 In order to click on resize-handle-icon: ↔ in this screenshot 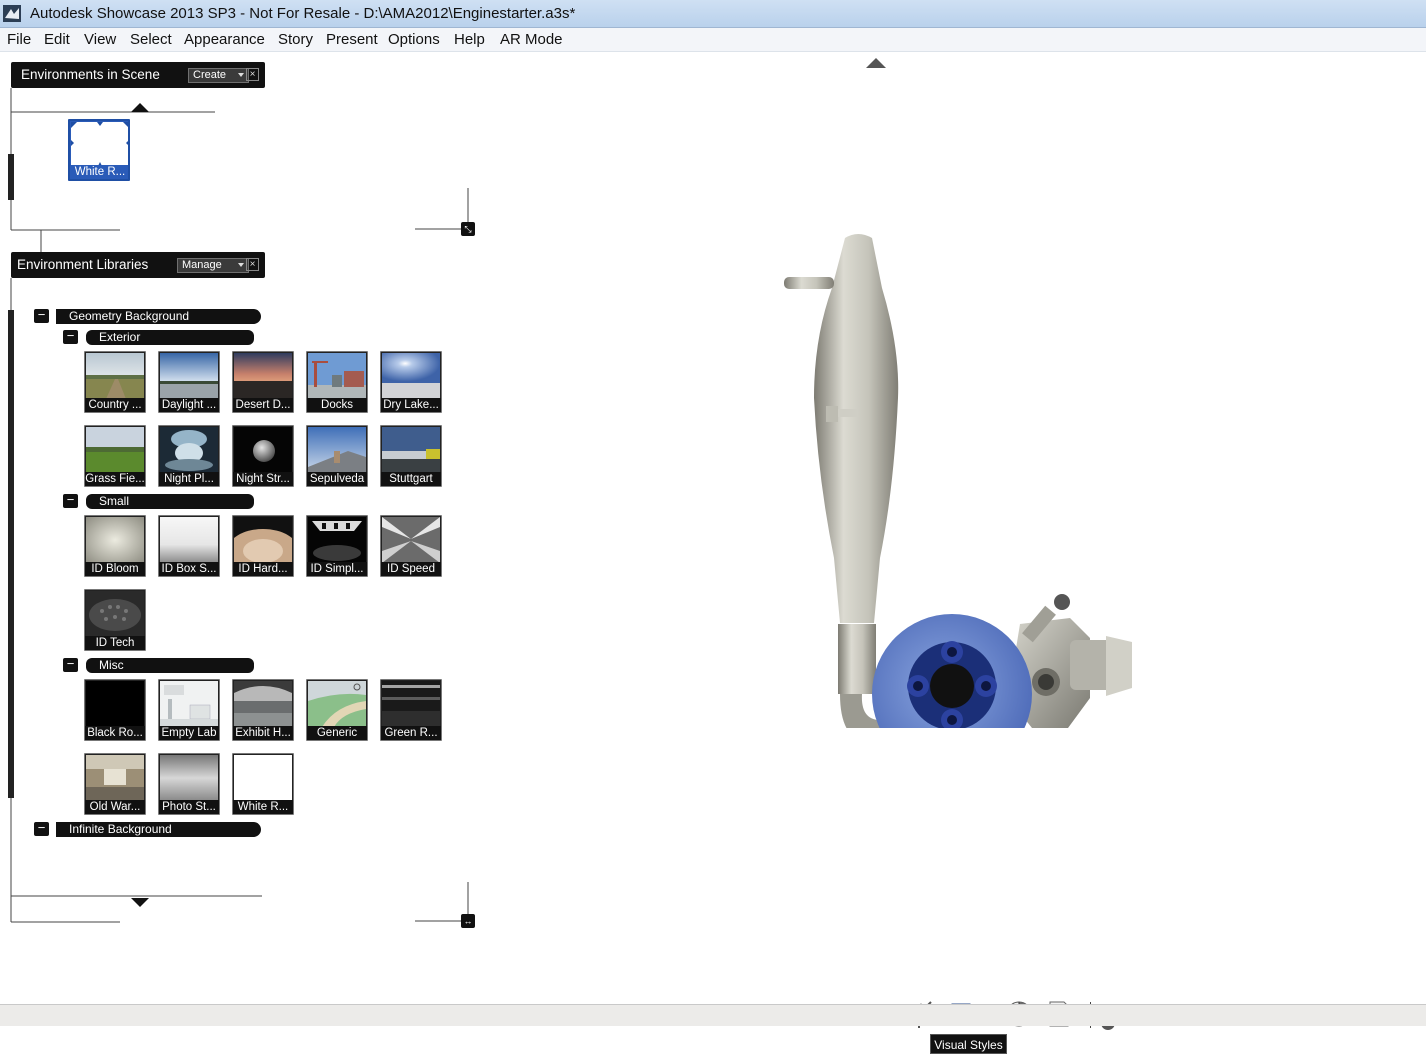, I will do `click(468, 921)`.